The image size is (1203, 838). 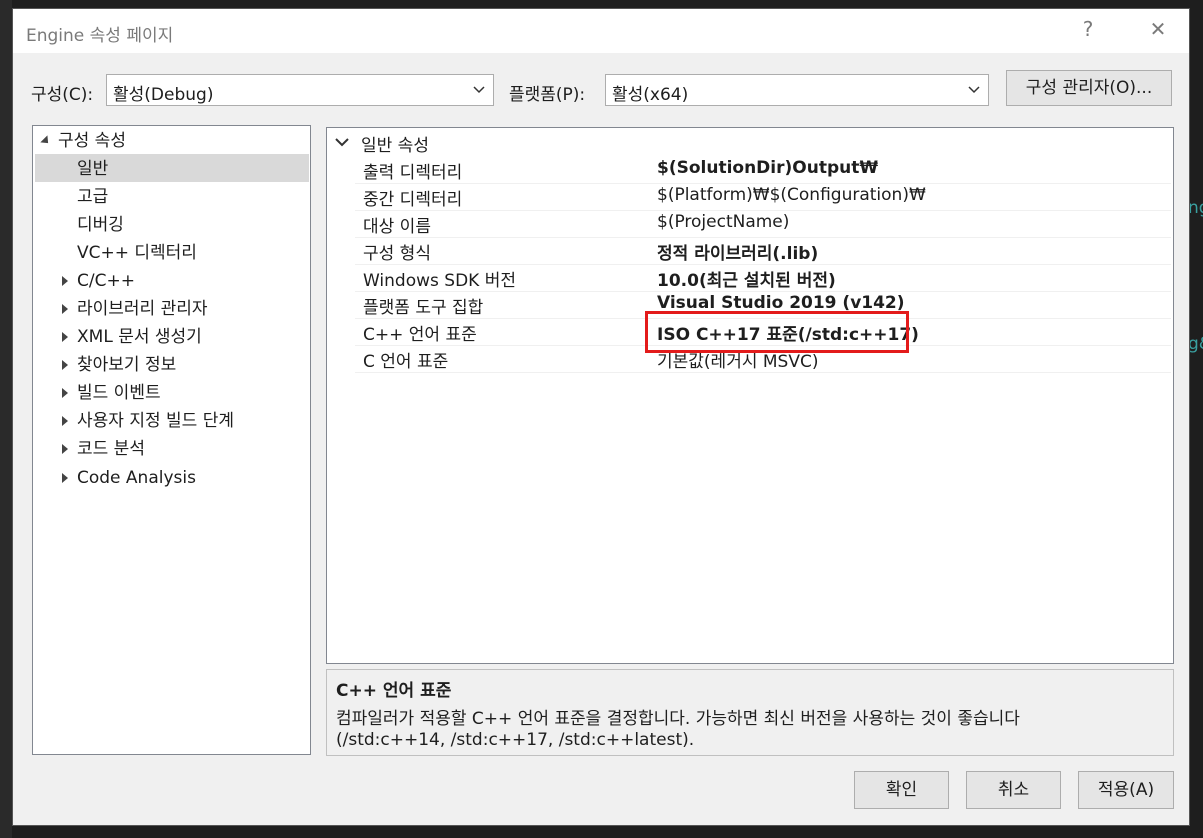 I want to click on tree-item-label: C/C++, so click(x=106, y=281).